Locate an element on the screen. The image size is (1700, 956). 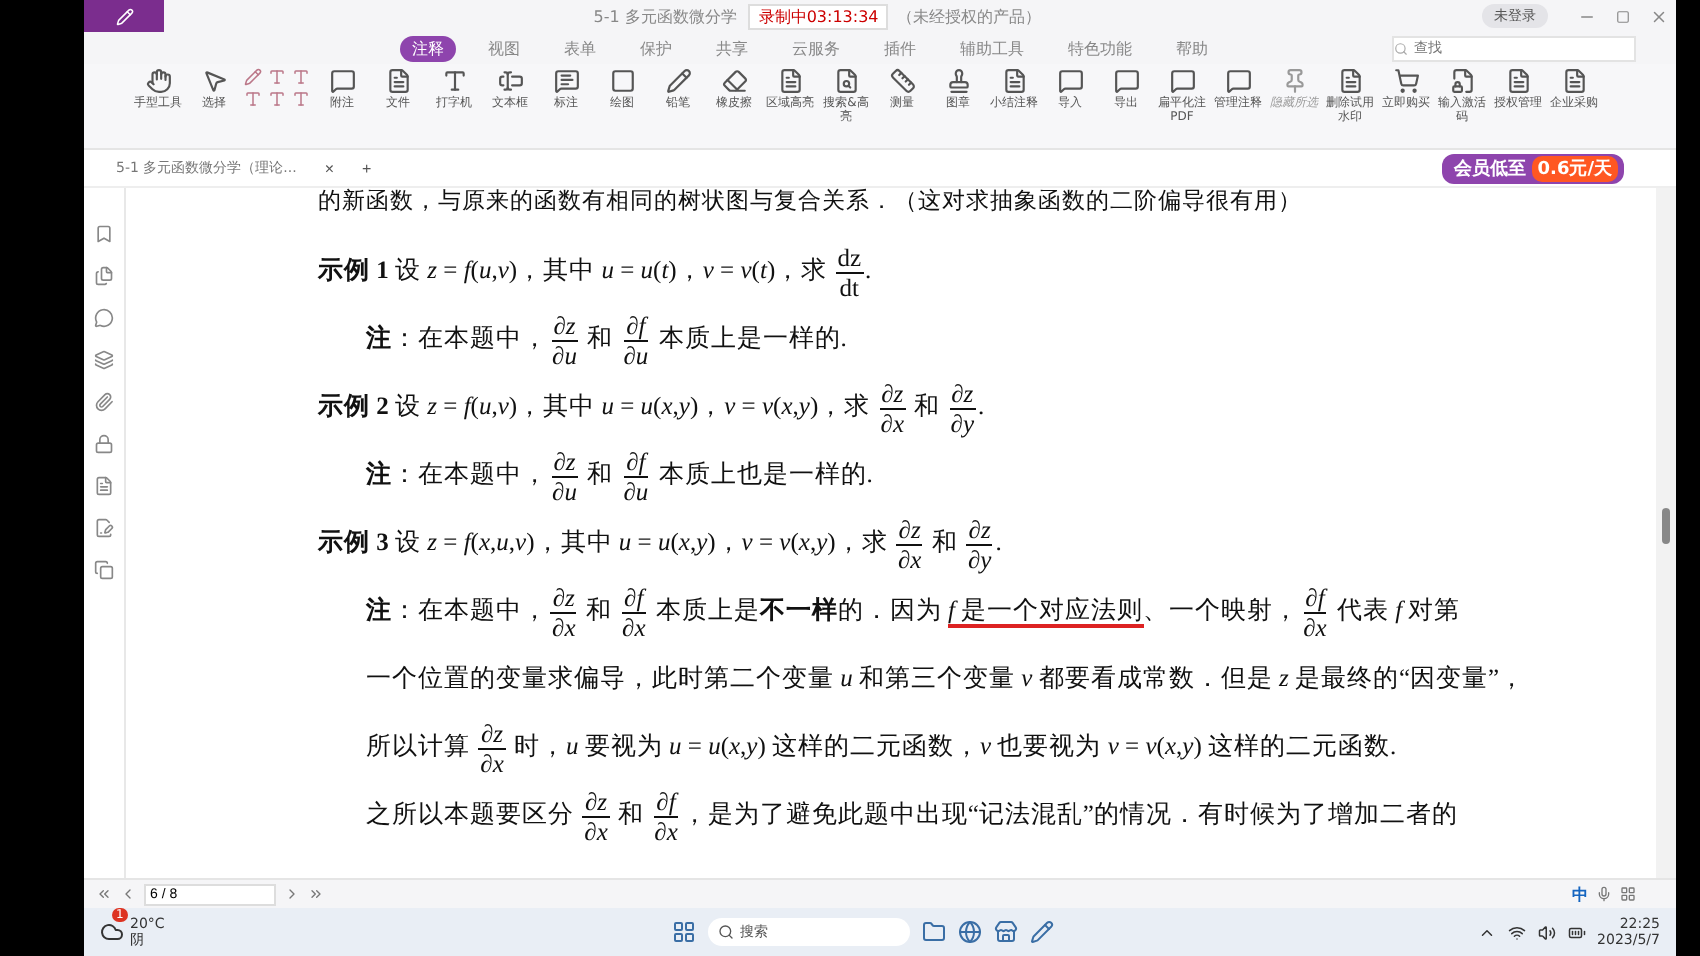
folder-icon is located at coordinates (934, 932).